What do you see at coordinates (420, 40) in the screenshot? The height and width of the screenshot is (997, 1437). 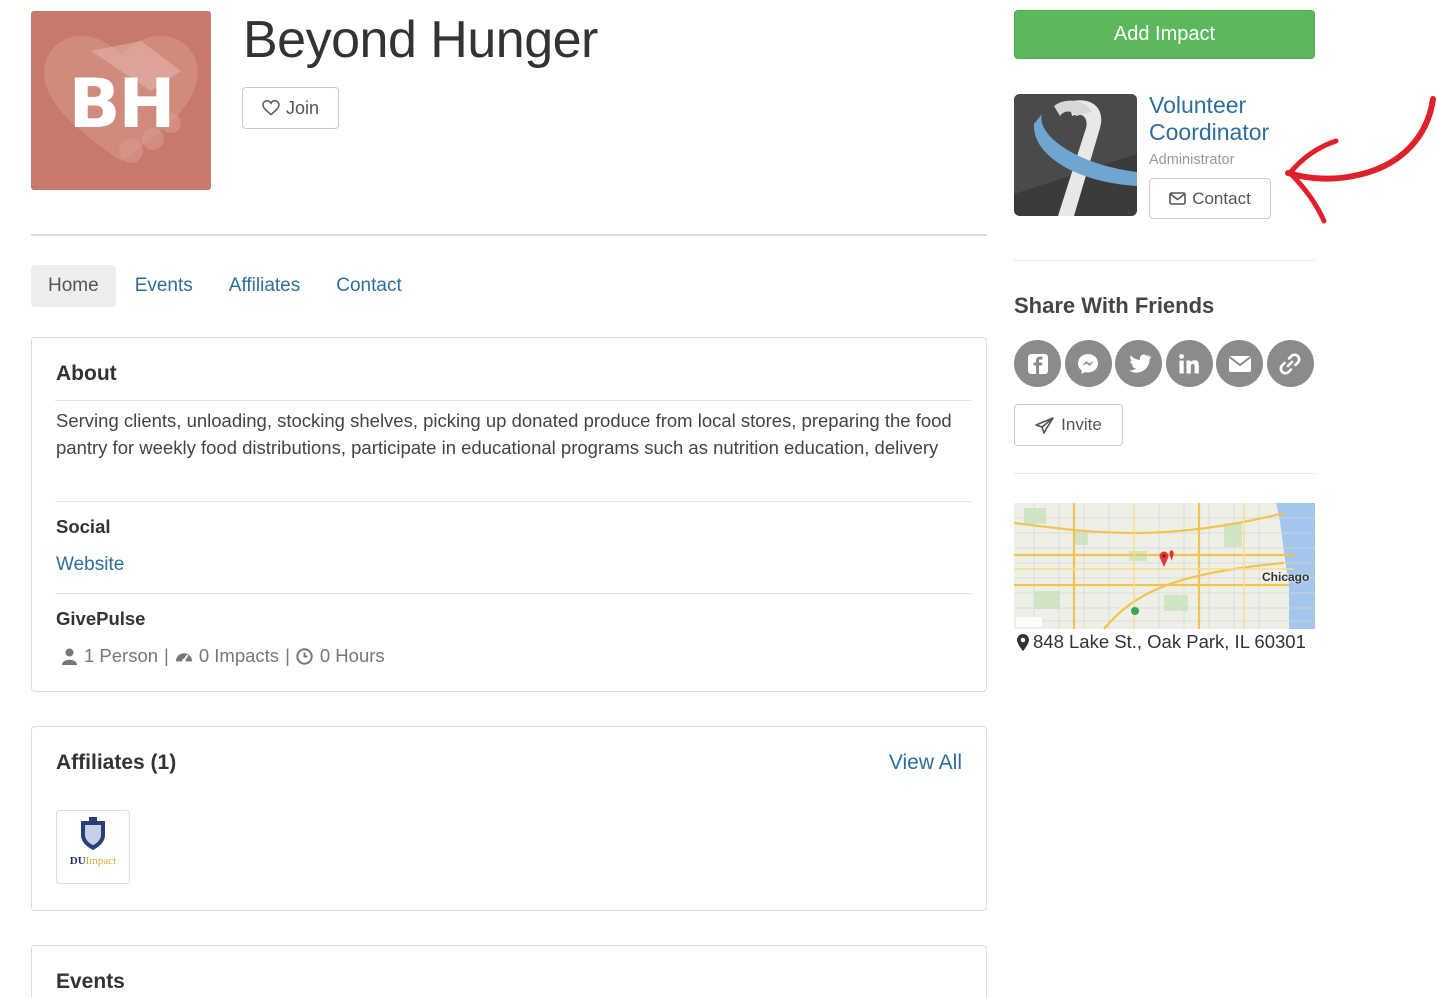 I see `page-title: Beyond Hunger` at bounding box center [420, 40].